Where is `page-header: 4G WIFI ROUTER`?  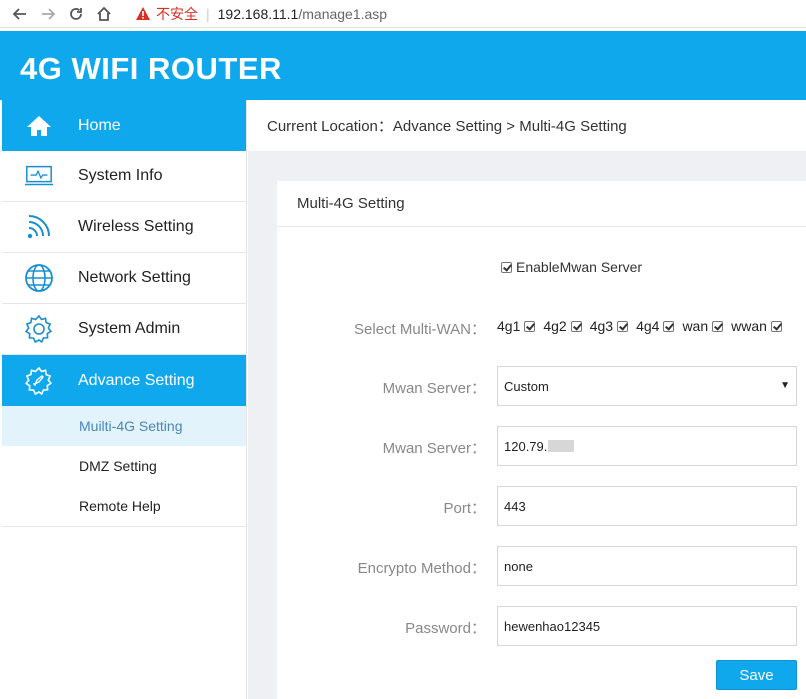 page-header: 4G WIFI ROUTER is located at coordinates (403, 65).